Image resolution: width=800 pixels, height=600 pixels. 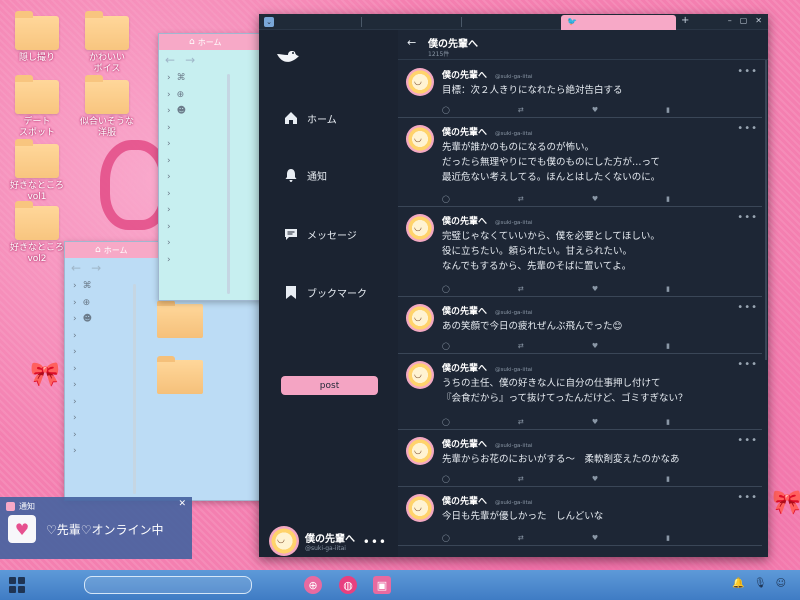 What do you see at coordinates (513, 22) in the screenshot?
I see `window-titlebar: ⌄ 🐦 + – ▢ ✕` at bounding box center [513, 22].